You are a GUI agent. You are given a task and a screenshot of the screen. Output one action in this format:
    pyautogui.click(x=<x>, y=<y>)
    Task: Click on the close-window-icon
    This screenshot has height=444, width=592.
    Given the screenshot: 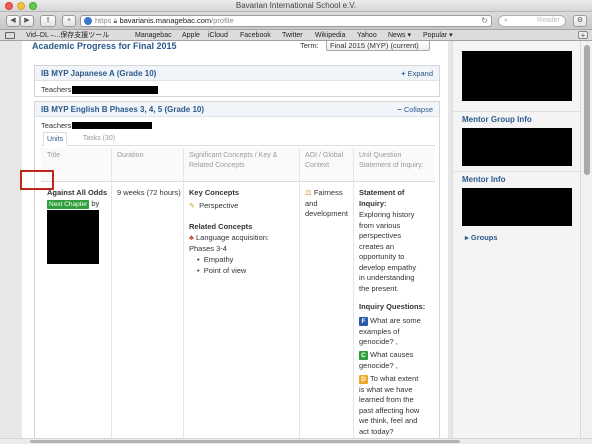 What is the action you would take?
    pyautogui.click(x=9, y=6)
    